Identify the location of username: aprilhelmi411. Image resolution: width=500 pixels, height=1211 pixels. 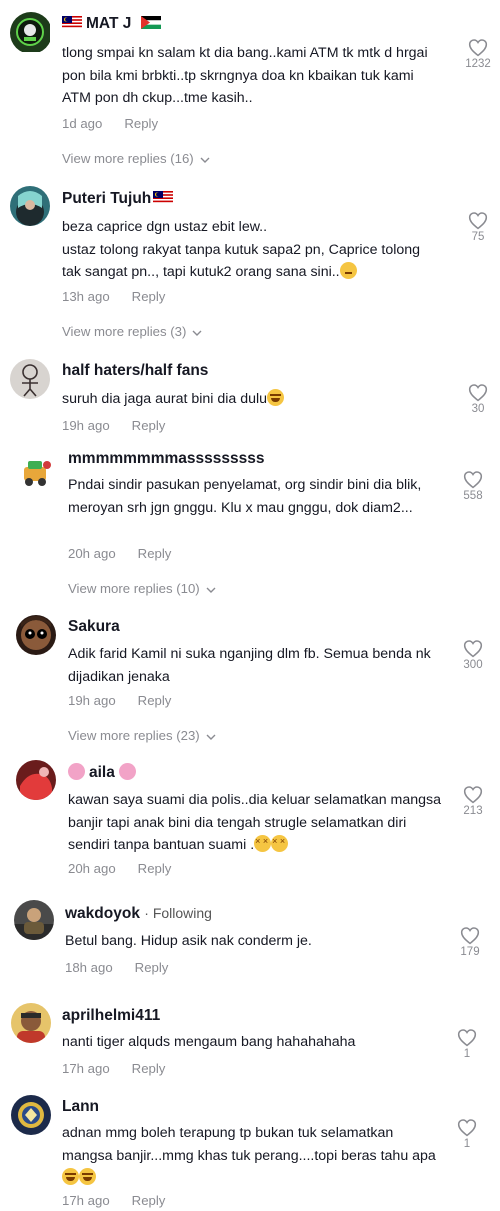
(111, 1016).